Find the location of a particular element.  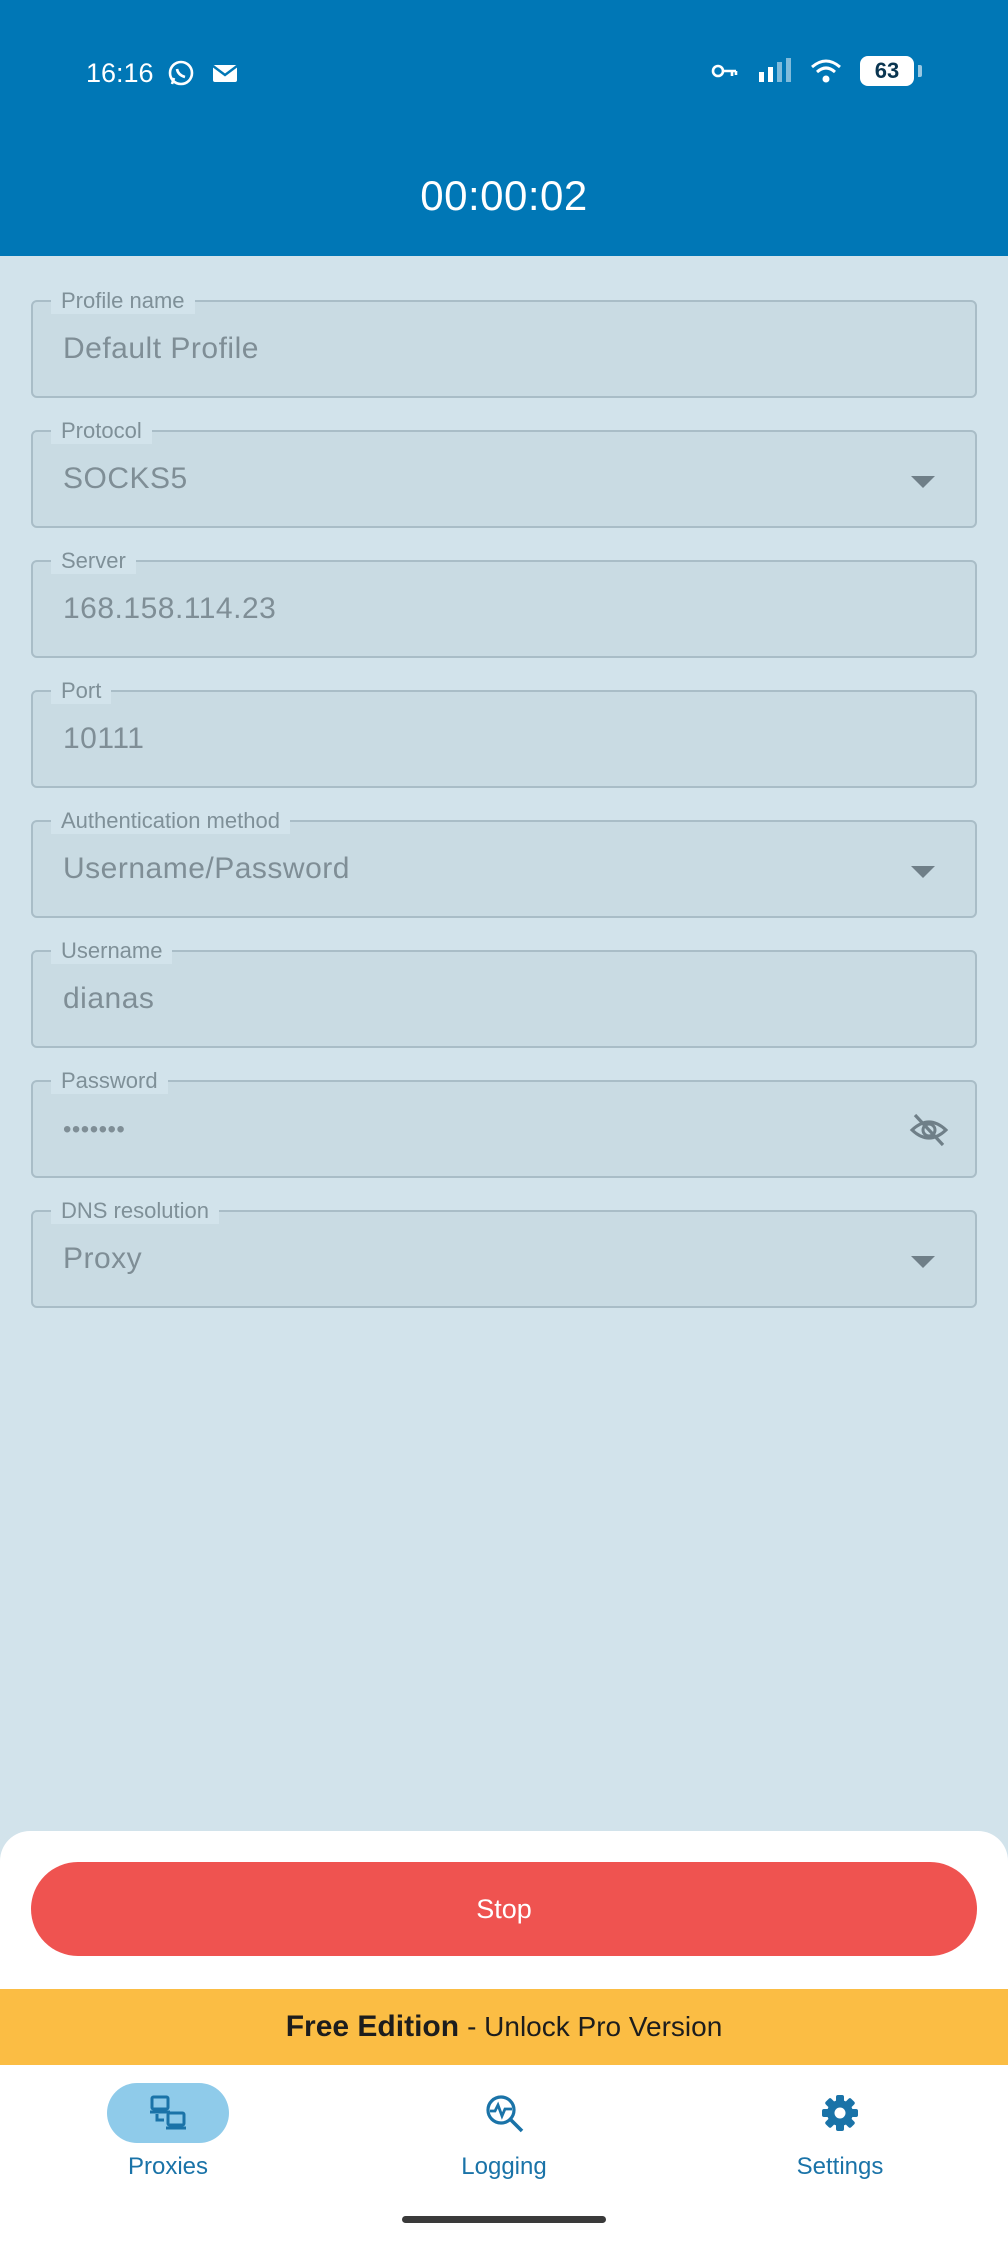

dns-resolution-dropdown: DNS resolution Proxy is located at coordinates (504, 1253).